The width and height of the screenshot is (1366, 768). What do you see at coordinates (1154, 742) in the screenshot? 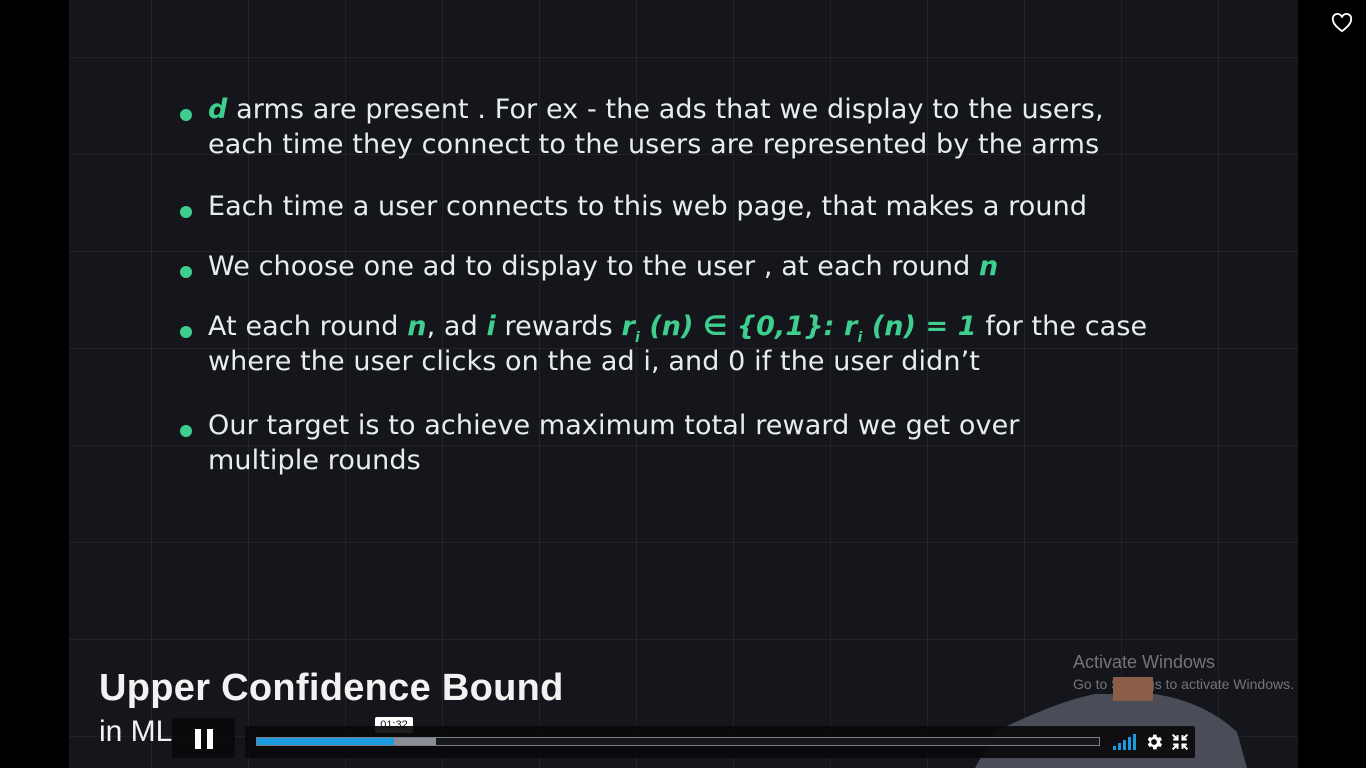
I see `settings-gear-icon` at bounding box center [1154, 742].